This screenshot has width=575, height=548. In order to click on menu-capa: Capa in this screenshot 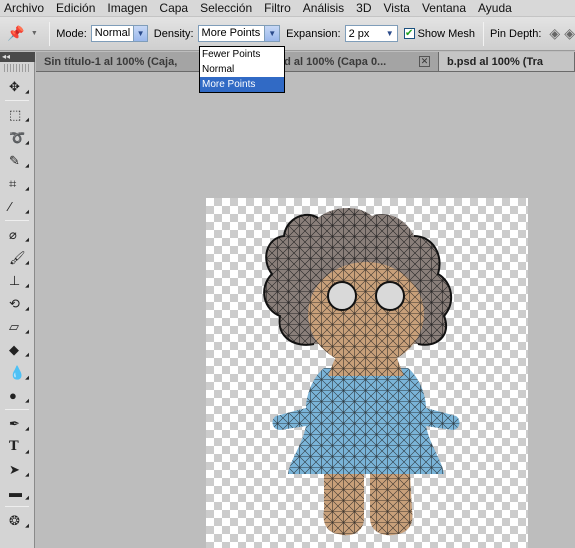, I will do `click(173, 8)`.